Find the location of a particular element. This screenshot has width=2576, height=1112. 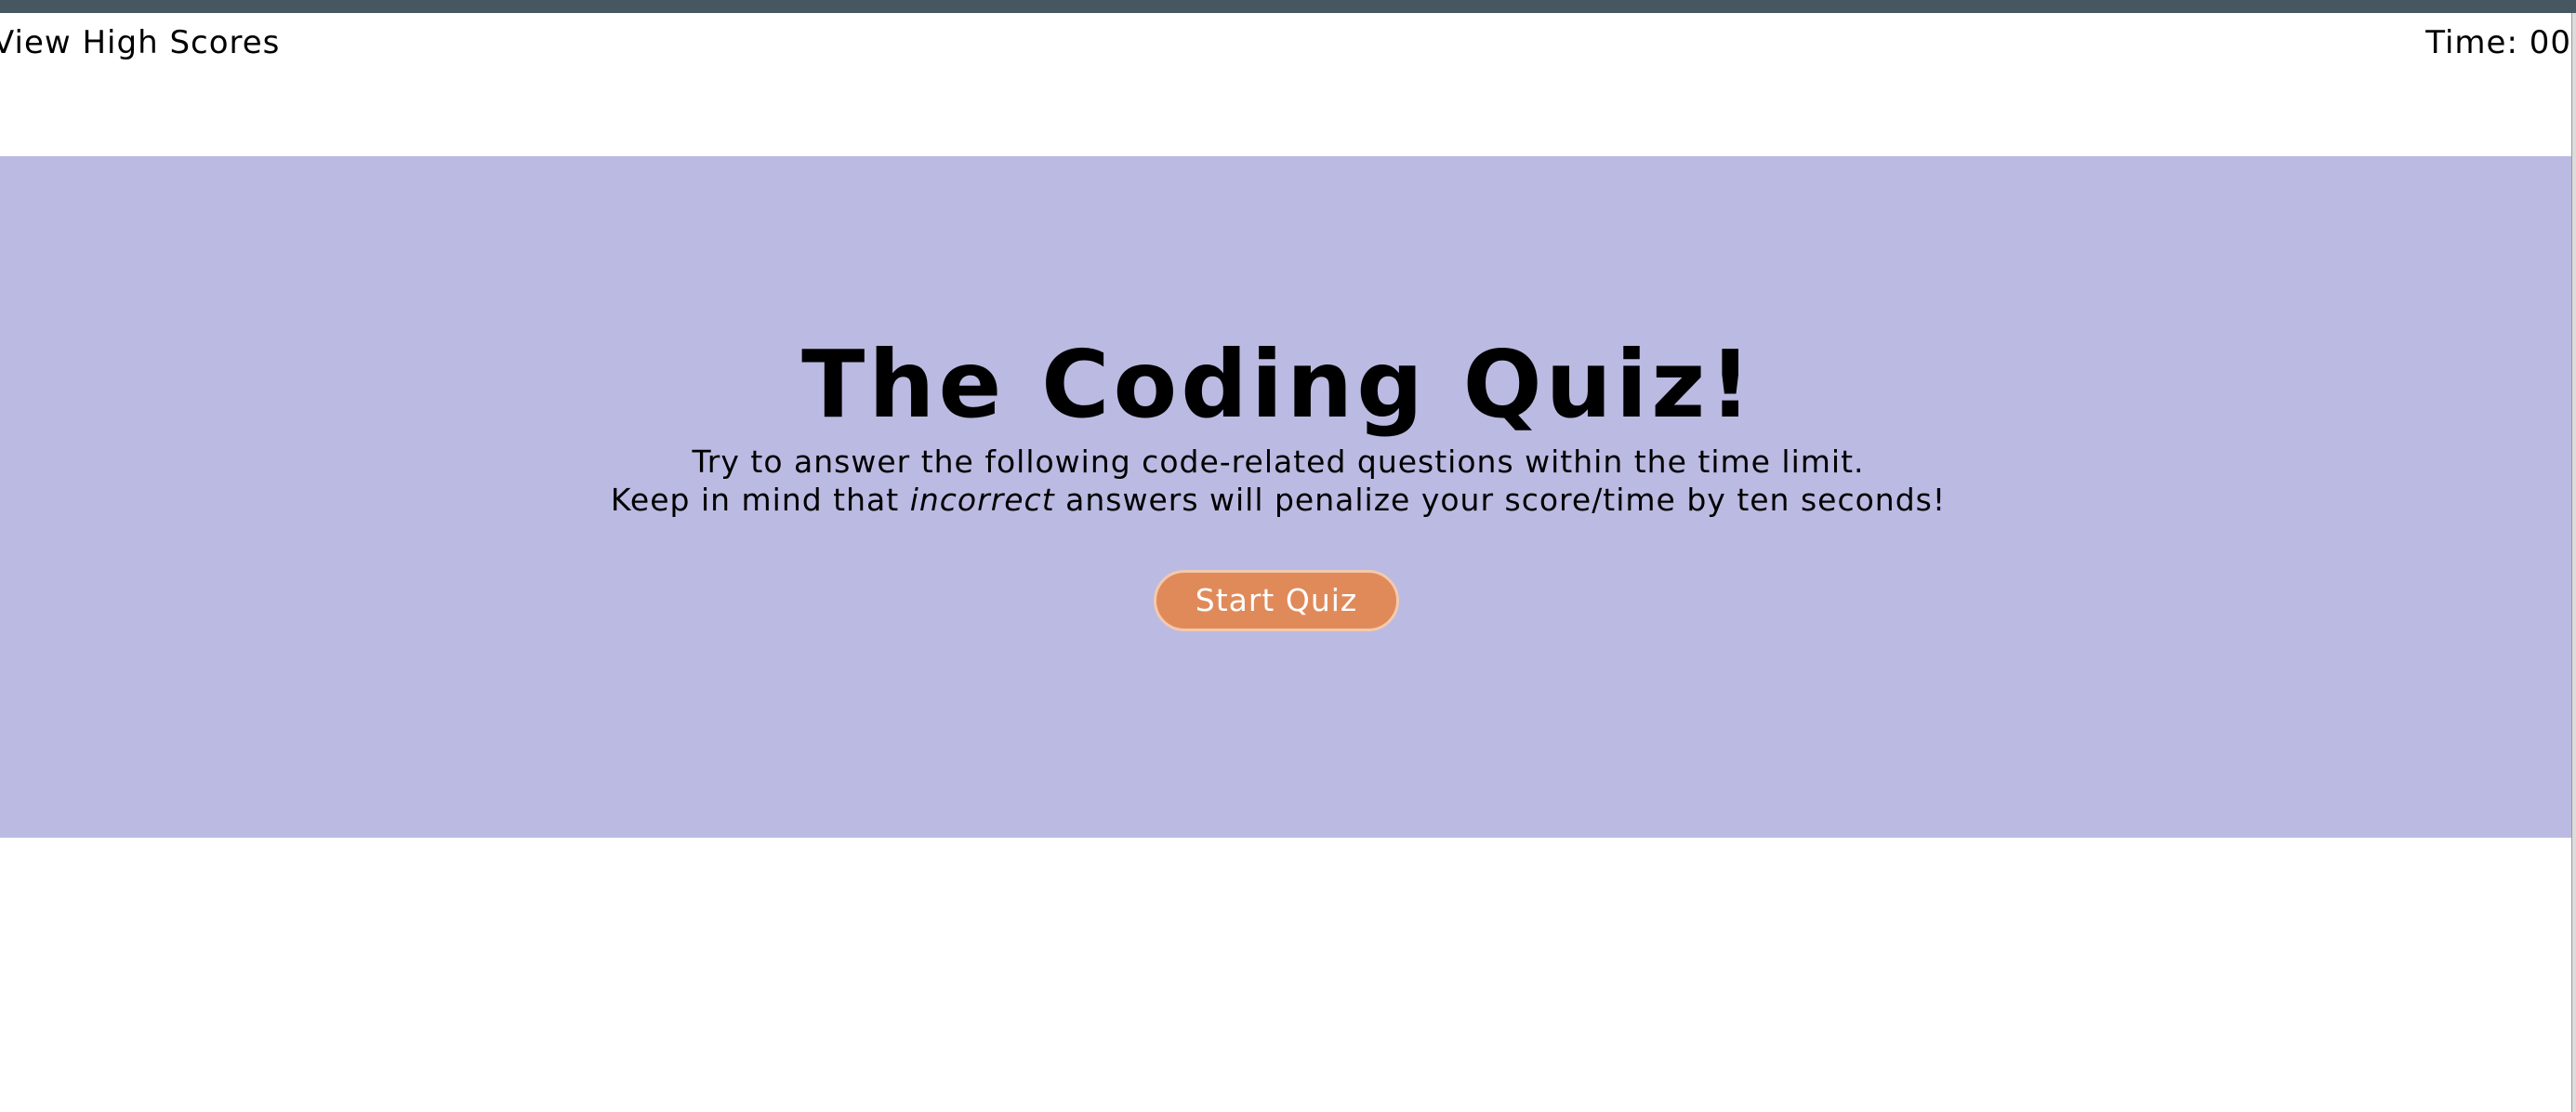

quiz-title: The Coding Quiz! is located at coordinates (1278, 384).